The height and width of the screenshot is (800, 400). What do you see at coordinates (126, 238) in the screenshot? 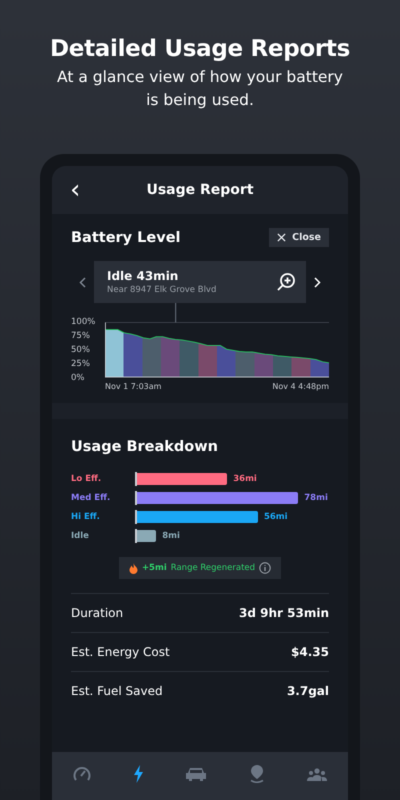
I see `card-title: Battery Level` at bounding box center [126, 238].